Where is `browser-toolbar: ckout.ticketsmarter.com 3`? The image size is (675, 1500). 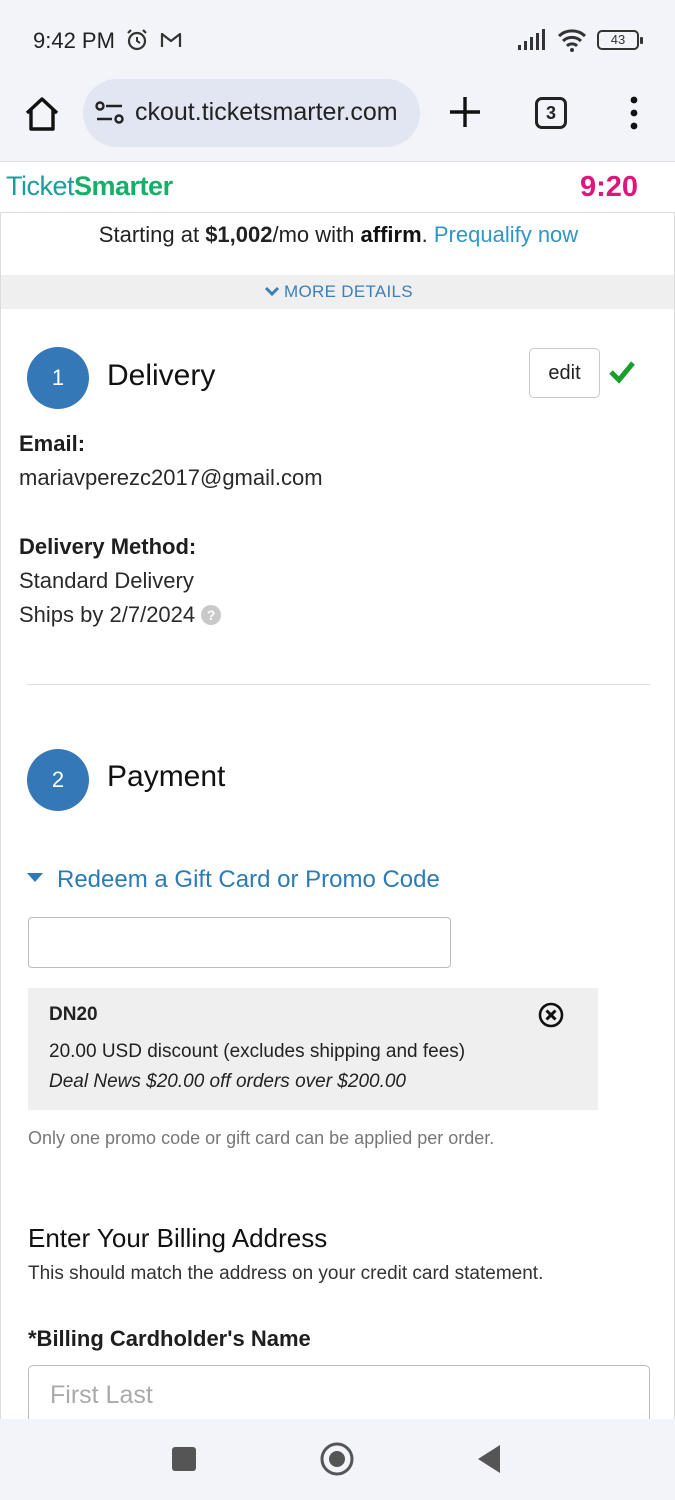
browser-toolbar: ckout.ticketsmarter.com 3 is located at coordinates (337, 120).